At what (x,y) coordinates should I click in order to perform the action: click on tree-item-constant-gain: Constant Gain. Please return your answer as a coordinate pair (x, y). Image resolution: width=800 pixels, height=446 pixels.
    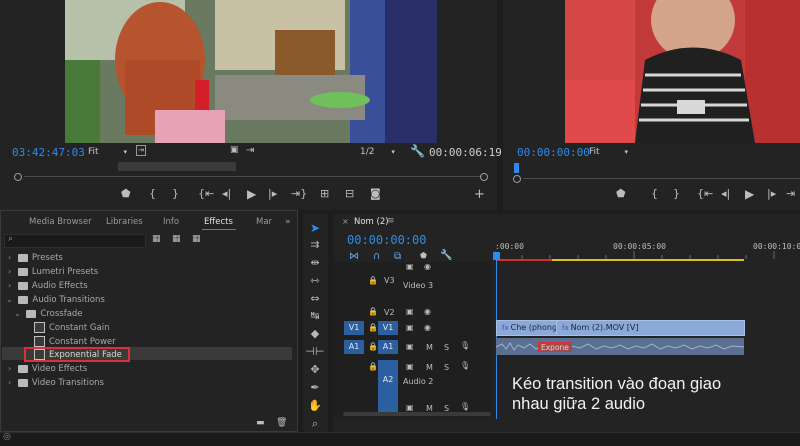
    Looking at the image, I should click on (71, 327).